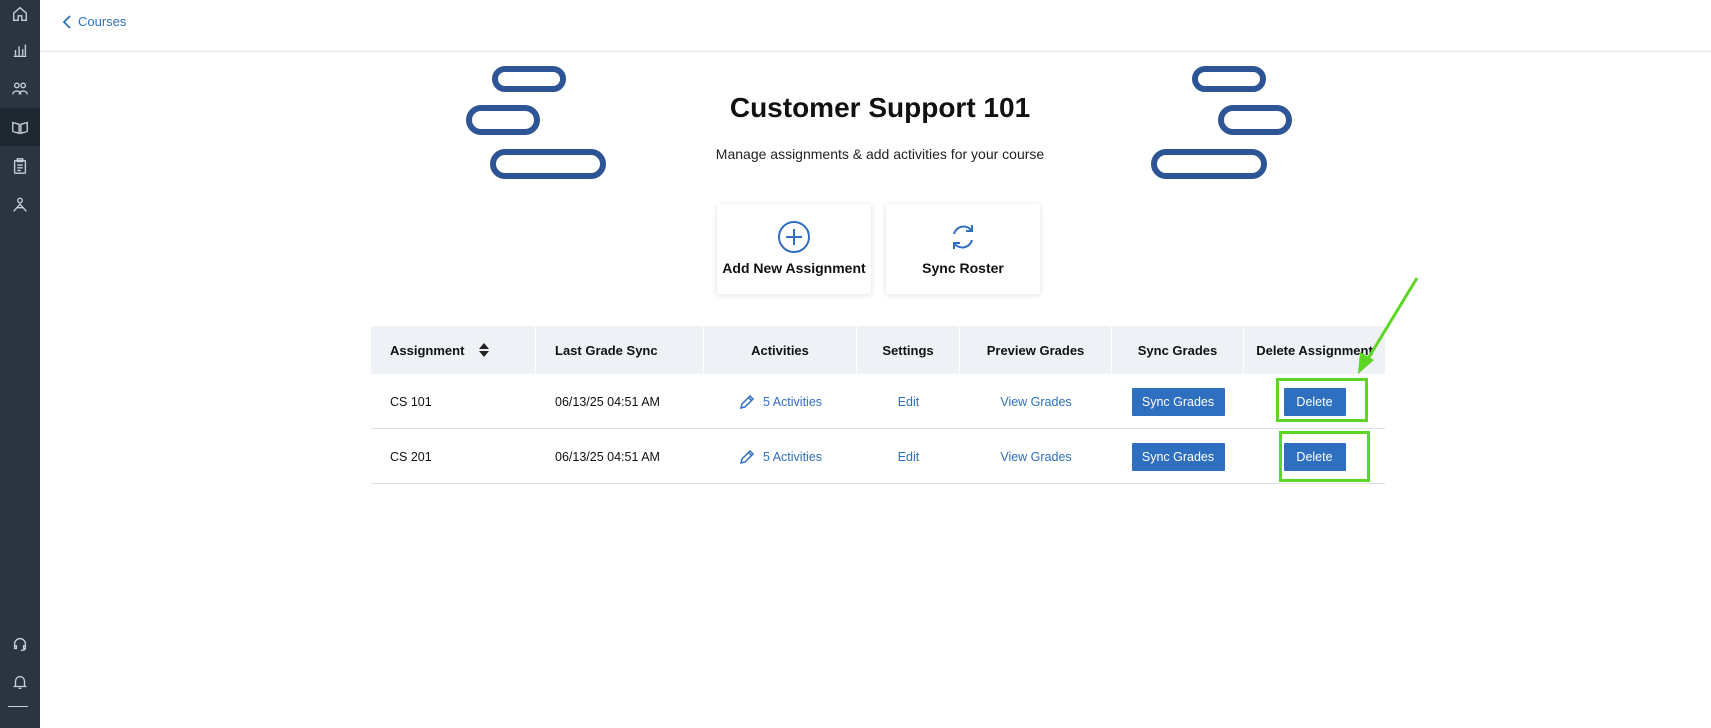 This screenshot has width=1711, height=728. Describe the element at coordinates (411, 401) in the screenshot. I see `assignment-name: CS 101` at that location.